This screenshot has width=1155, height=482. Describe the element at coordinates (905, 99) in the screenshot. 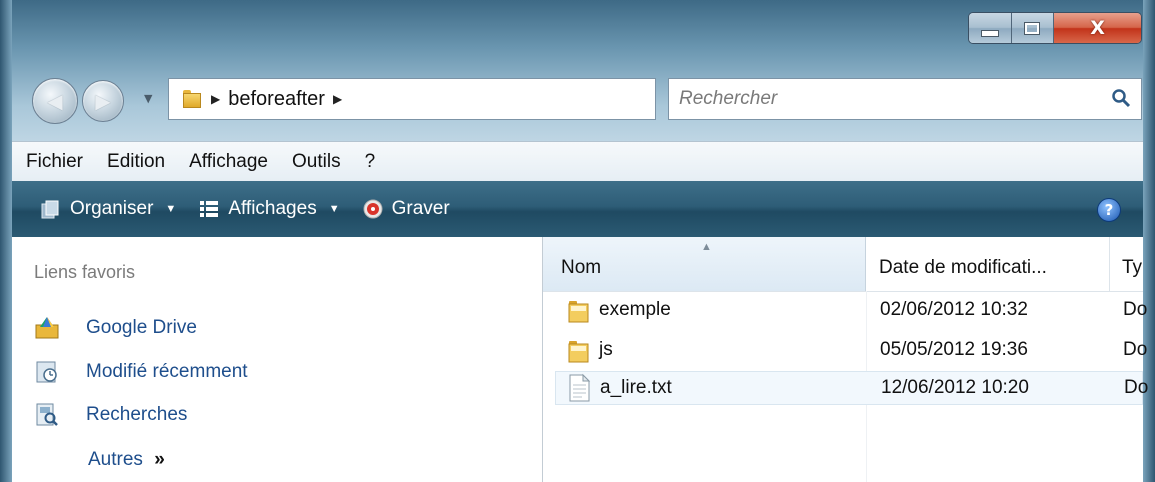

I see `search-box: Rechercher` at that location.